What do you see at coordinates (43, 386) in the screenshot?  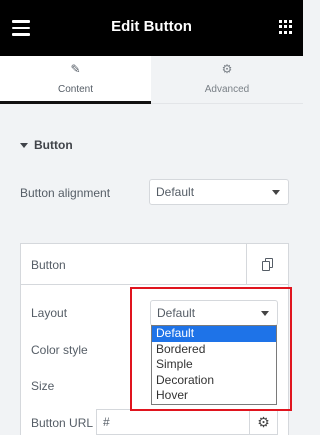 I see `size-label: Size` at bounding box center [43, 386].